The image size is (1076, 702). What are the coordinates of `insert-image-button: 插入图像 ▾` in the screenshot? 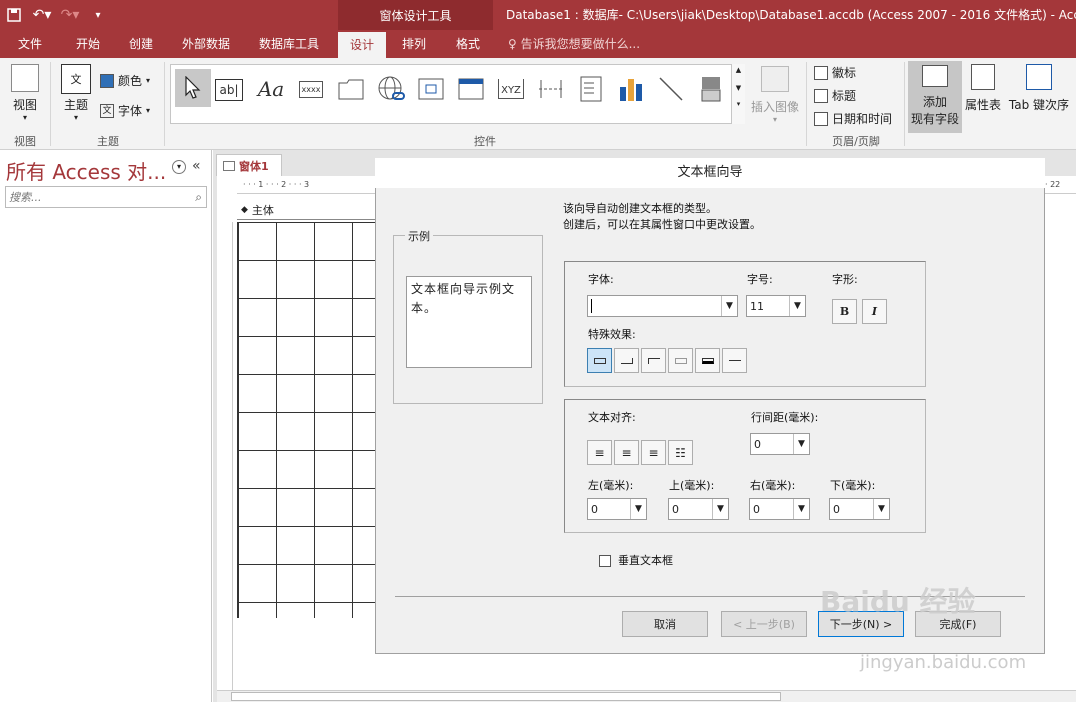 It's located at (775, 95).